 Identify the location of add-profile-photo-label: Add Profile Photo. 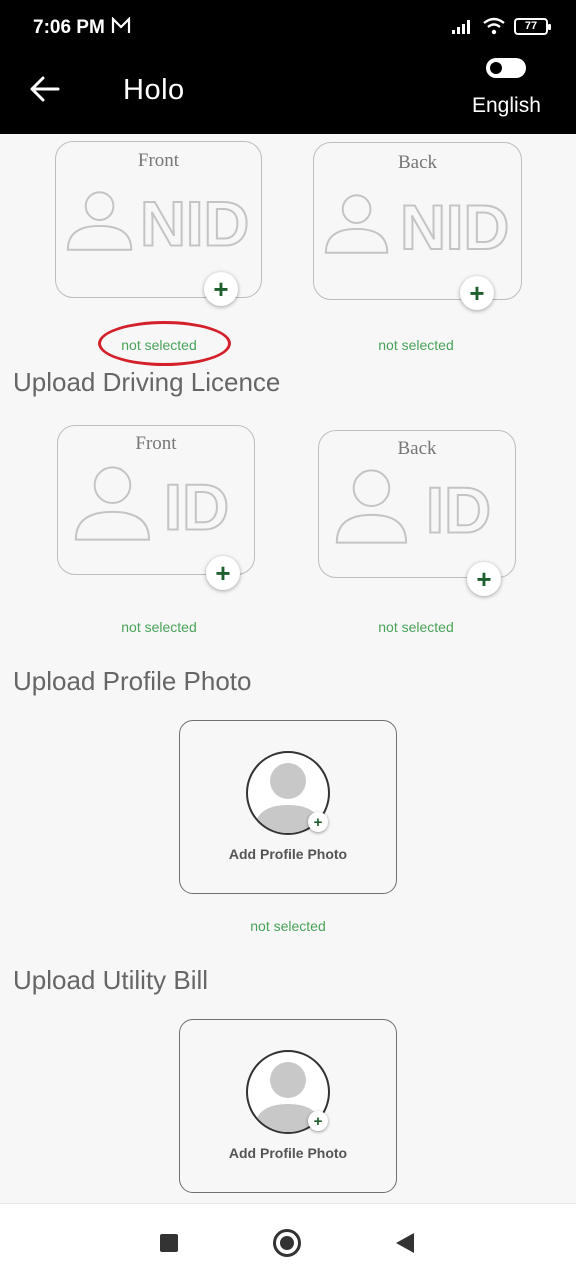
(288, 854).